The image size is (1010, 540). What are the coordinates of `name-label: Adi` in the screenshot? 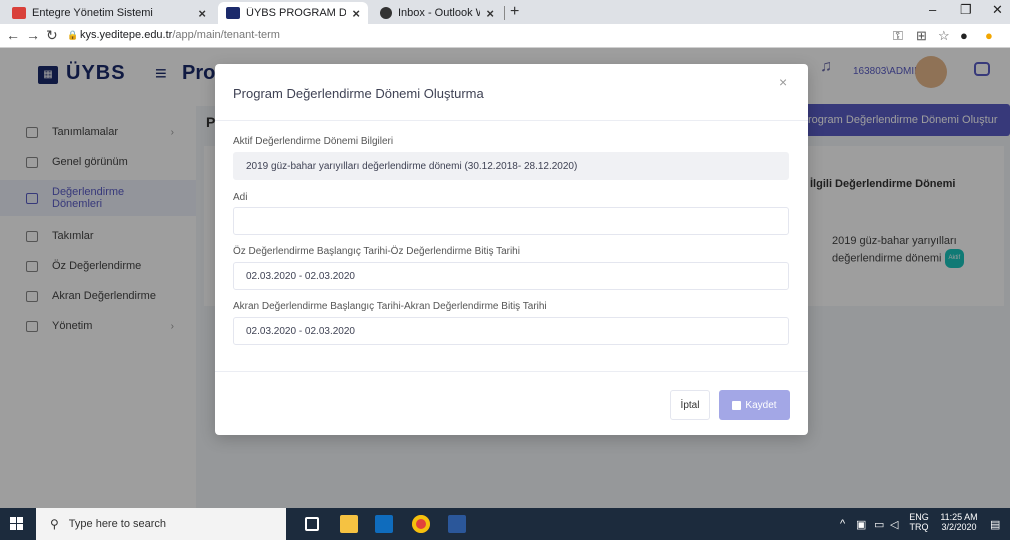 It's located at (240, 197).